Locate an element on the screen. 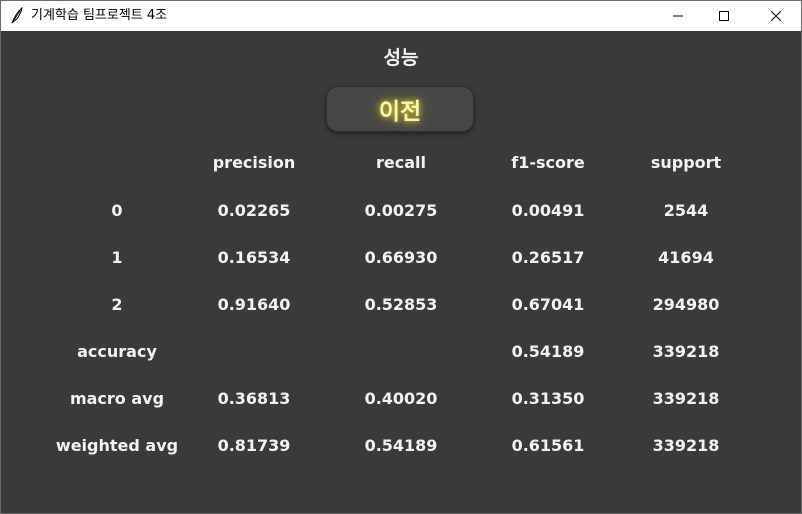 Image resolution: width=802 pixels, height=514 pixels. cell-support: 294980 is located at coordinates (686, 304).